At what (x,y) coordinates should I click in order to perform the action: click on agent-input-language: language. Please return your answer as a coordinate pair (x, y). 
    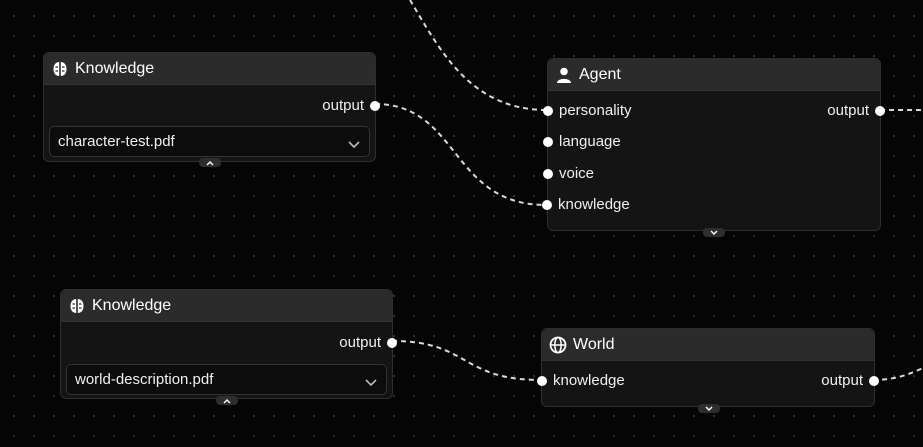
    Looking at the image, I should click on (582, 141).